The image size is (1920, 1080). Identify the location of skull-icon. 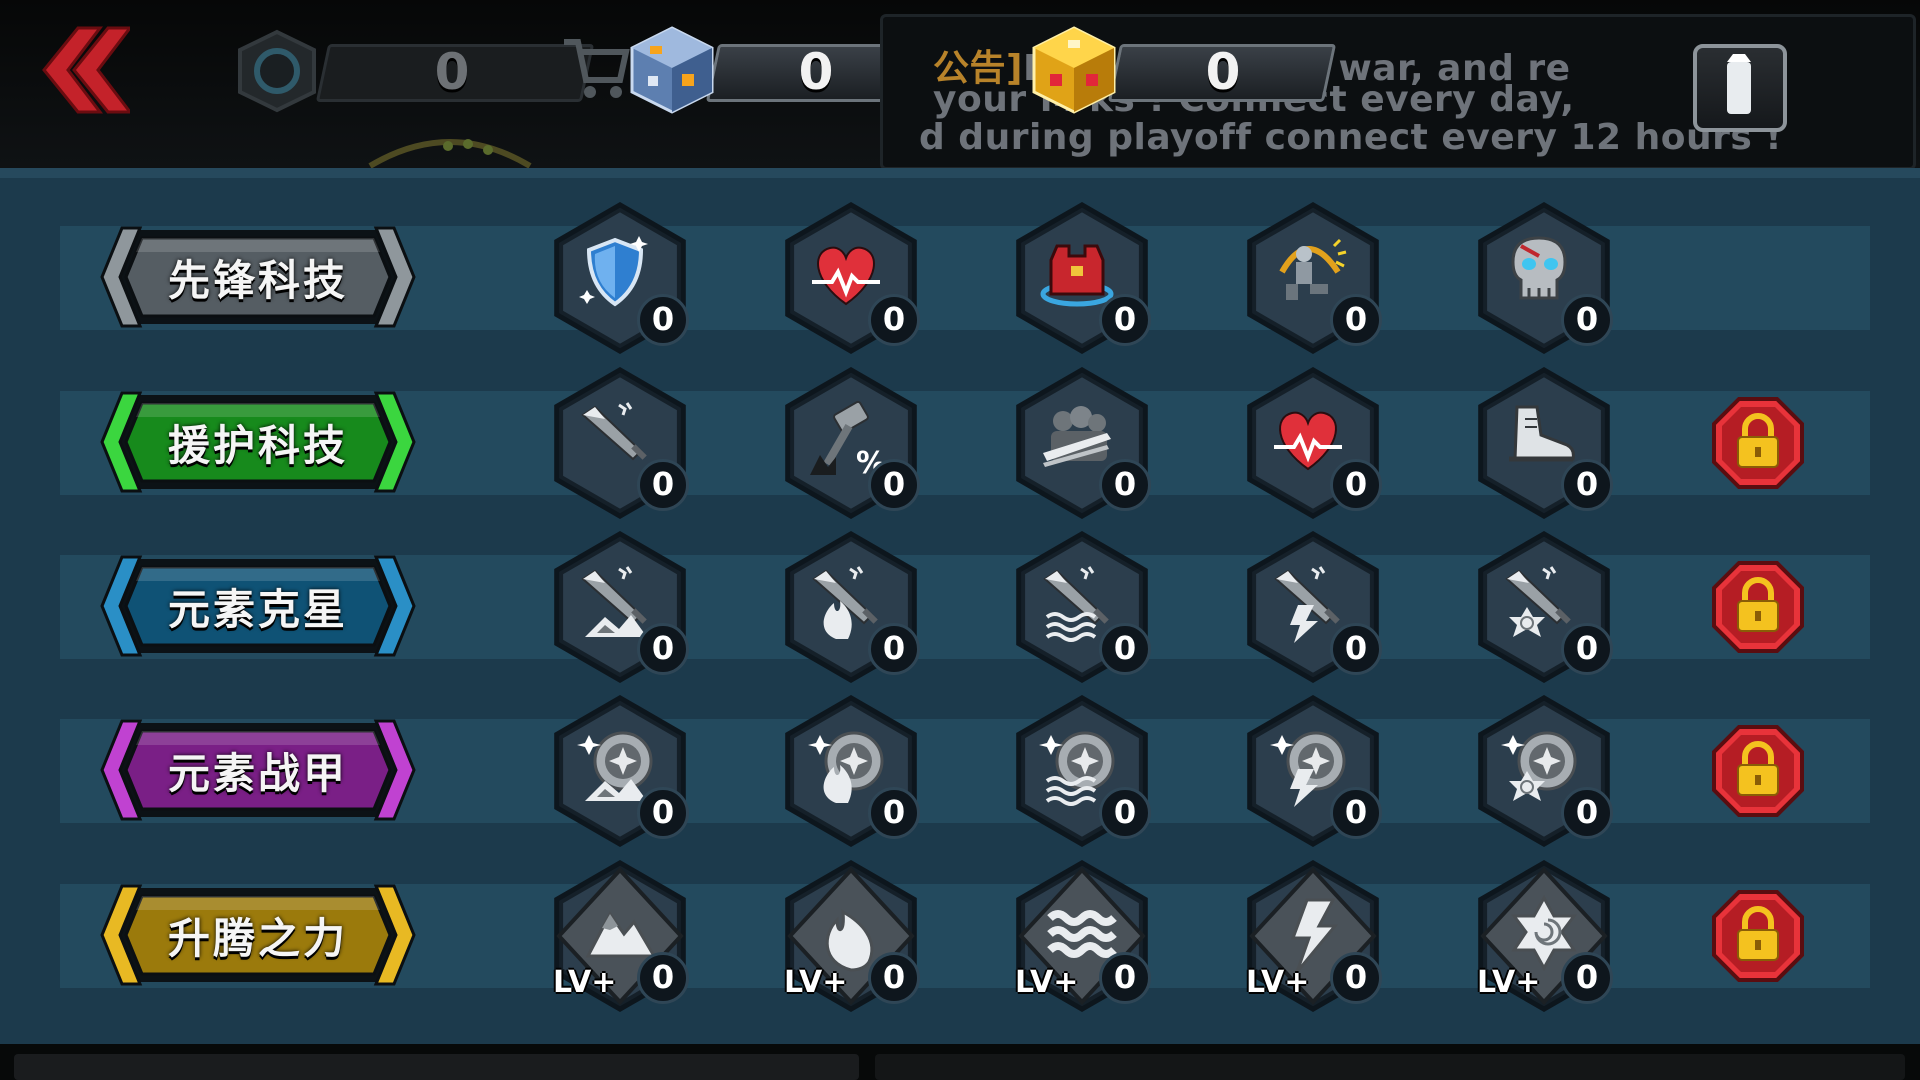
(1539, 268).